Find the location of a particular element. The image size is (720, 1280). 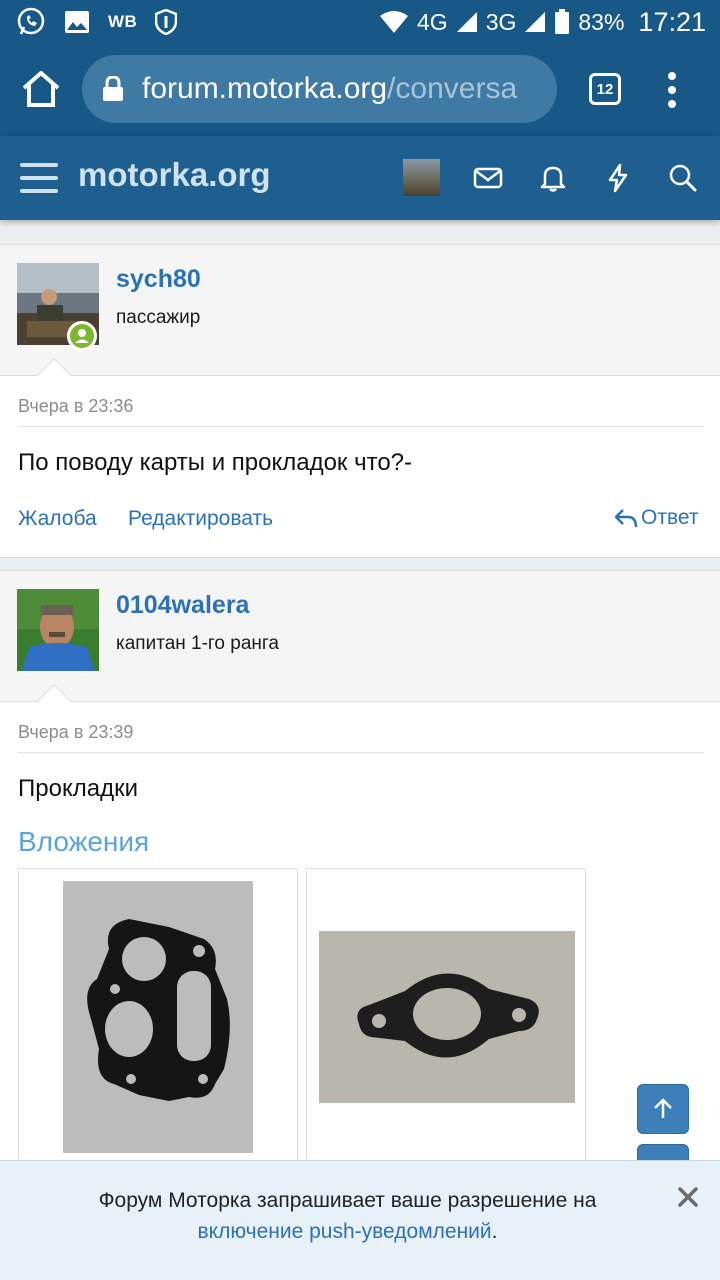

reply-button: Ответ is located at coordinates (656, 518).